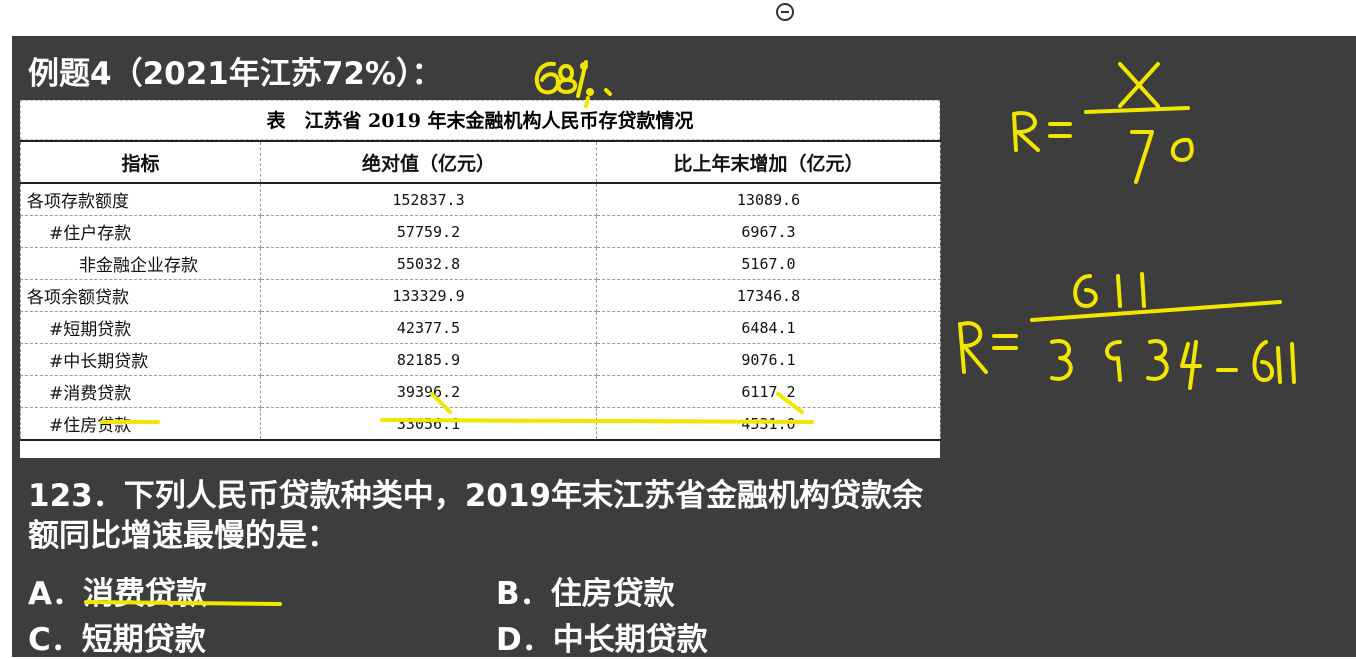 This screenshot has height=659, width=1356. What do you see at coordinates (428, 162) in the screenshot?
I see `header-absolute-value: 绝对值（亿元）` at bounding box center [428, 162].